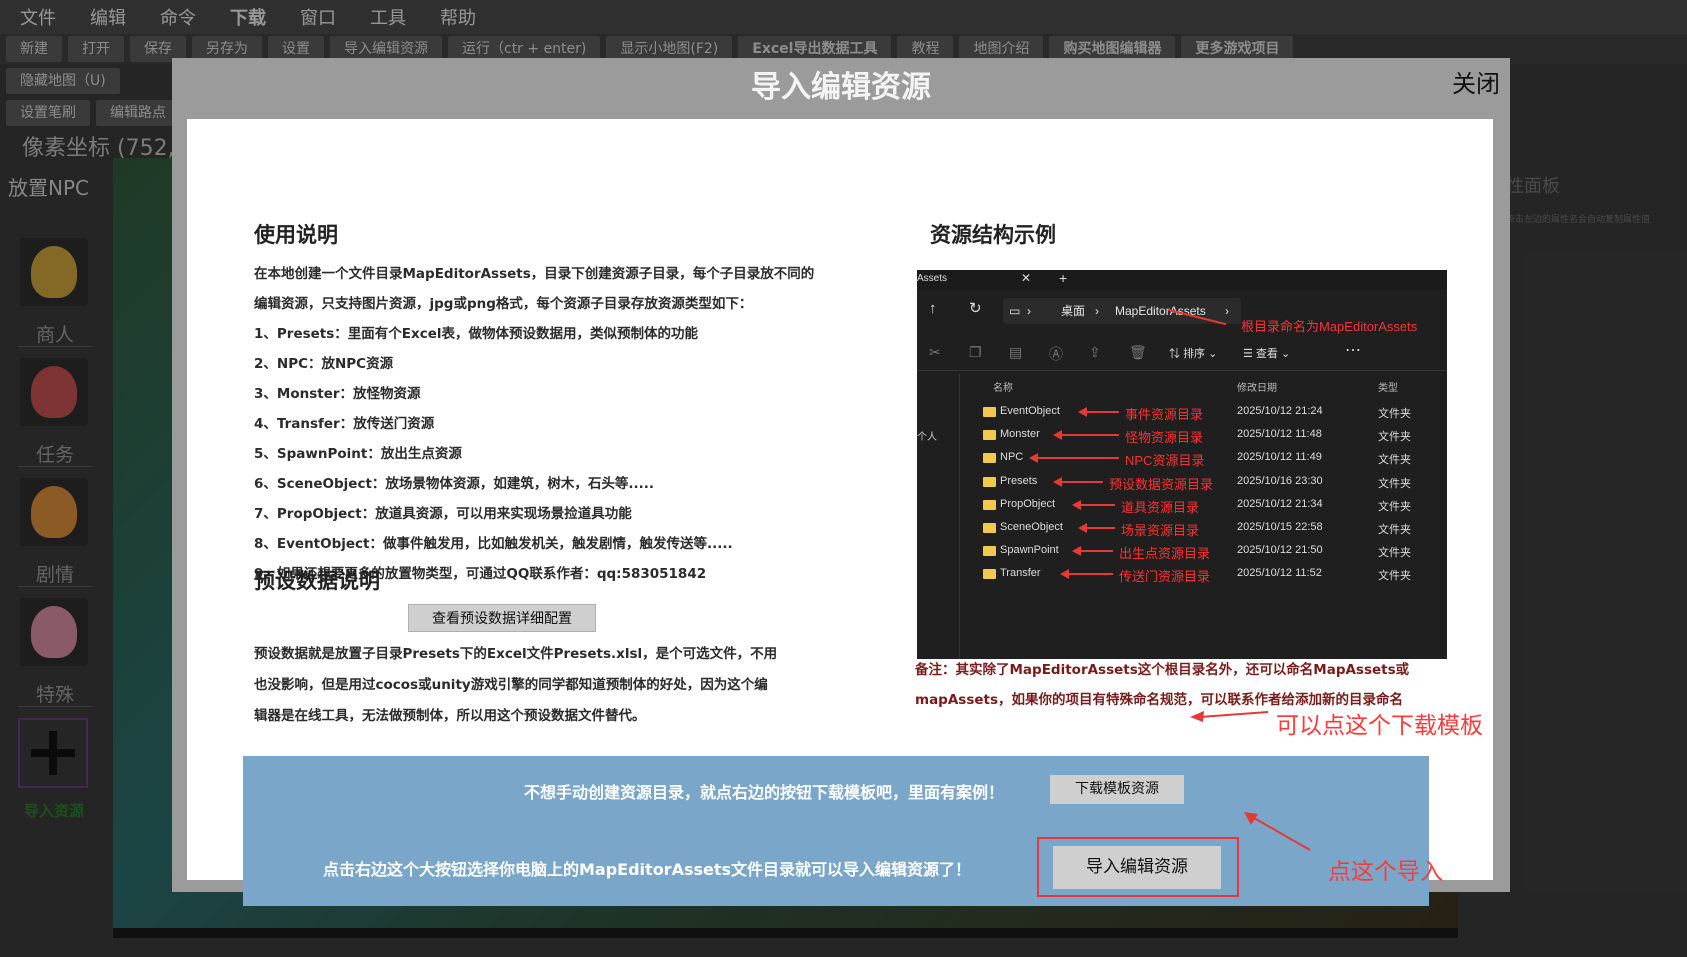  What do you see at coordinates (1029, 550) in the screenshot?
I see `folder-name: SpawnPoint` at bounding box center [1029, 550].